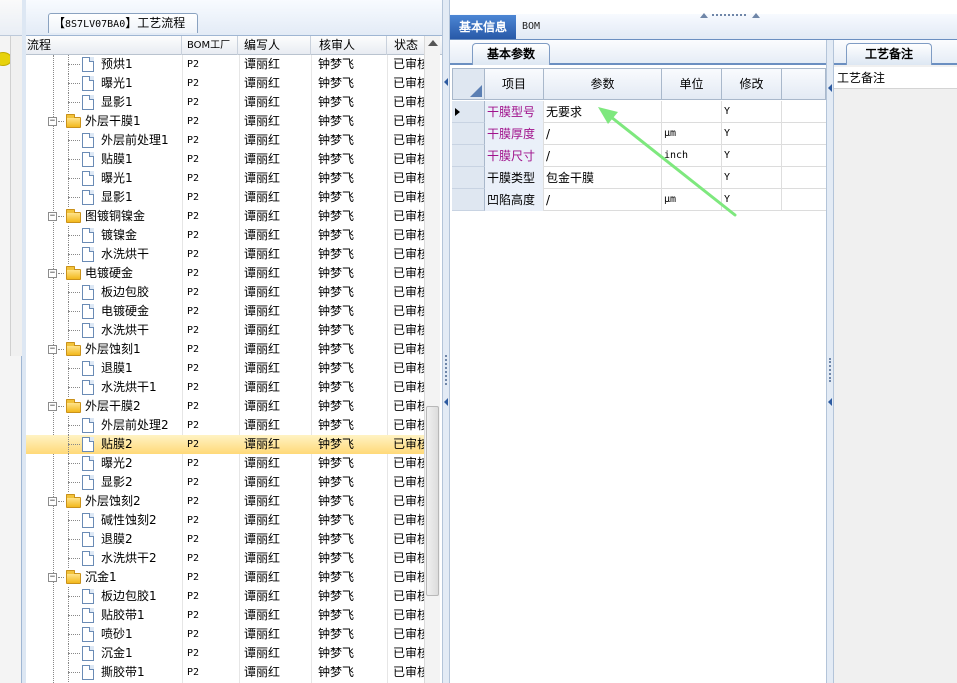  Describe the element at coordinates (432, 501) in the screenshot. I see `scrollbar-thumb` at that location.